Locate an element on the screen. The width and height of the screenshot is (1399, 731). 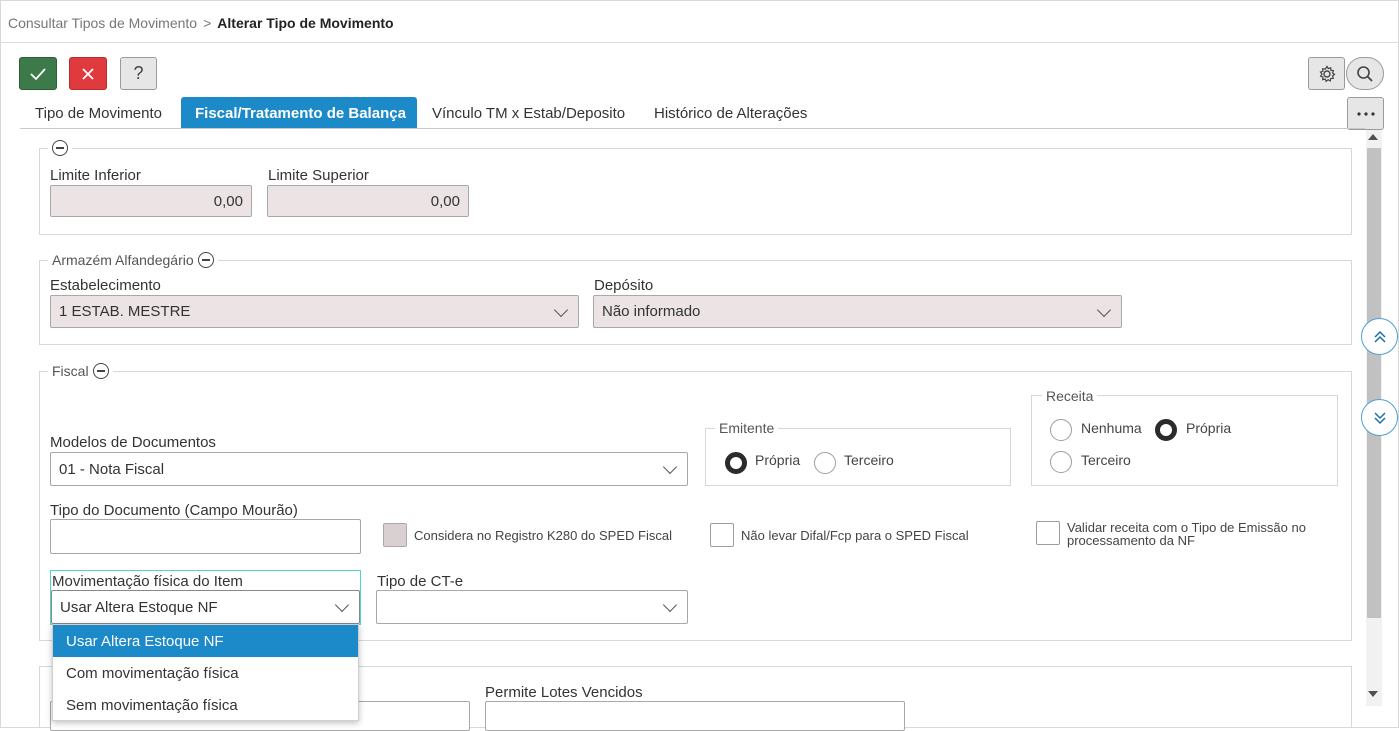
receita-legend: Receita is located at coordinates (1070, 396).